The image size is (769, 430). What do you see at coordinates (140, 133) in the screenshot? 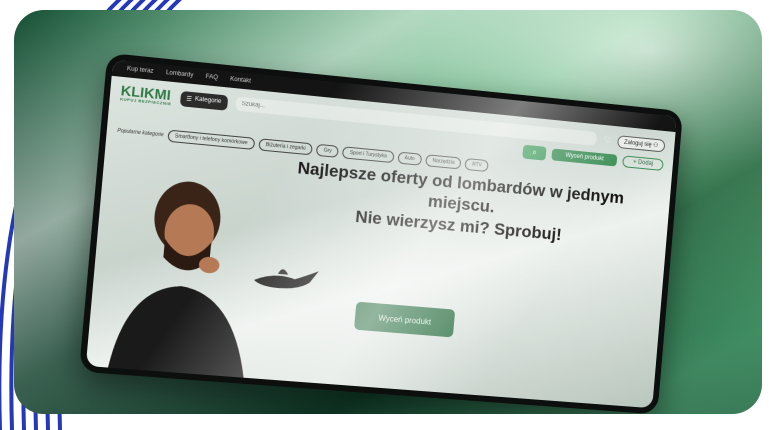
I see `categories-label: Popularne kategorie` at bounding box center [140, 133].